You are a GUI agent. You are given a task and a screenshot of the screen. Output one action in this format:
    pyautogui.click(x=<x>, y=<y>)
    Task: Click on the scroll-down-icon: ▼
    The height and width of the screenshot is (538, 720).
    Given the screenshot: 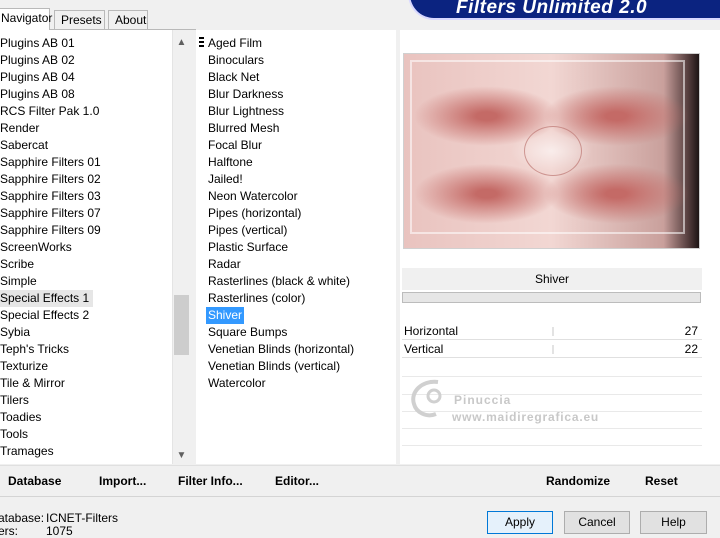 What is the action you would take?
    pyautogui.click(x=181, y=455)
    